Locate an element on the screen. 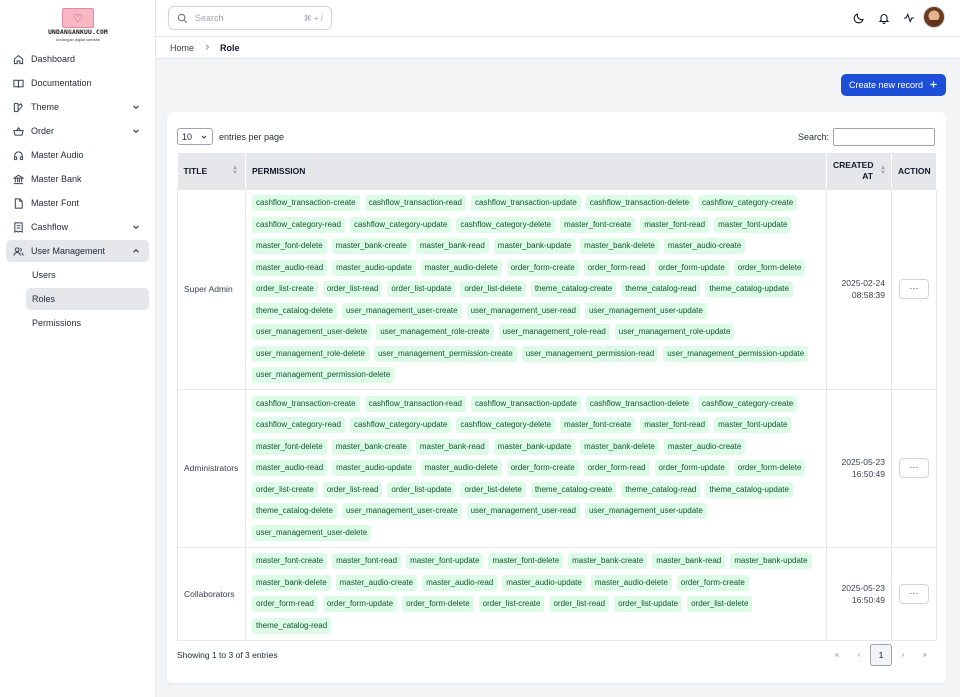 This screenshot has width=960, height=697. sidebar-item-dashboard: Dashboard is located at coordinates (77, 59).